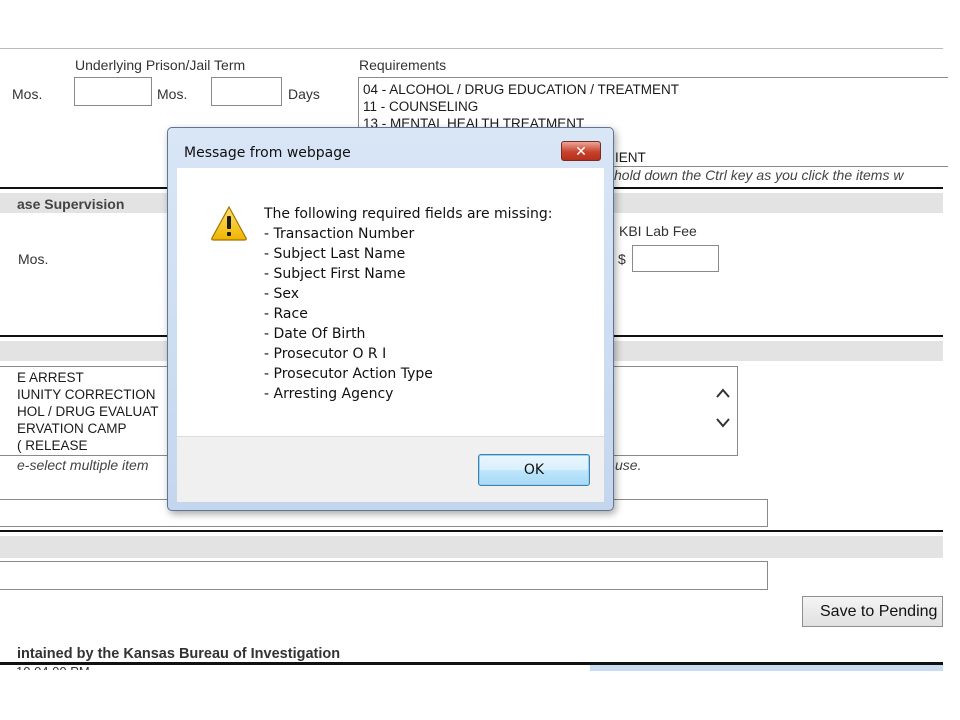 The image size is (960, 720). I want to click on conditions-item: E ARREST, so click(50, 377).